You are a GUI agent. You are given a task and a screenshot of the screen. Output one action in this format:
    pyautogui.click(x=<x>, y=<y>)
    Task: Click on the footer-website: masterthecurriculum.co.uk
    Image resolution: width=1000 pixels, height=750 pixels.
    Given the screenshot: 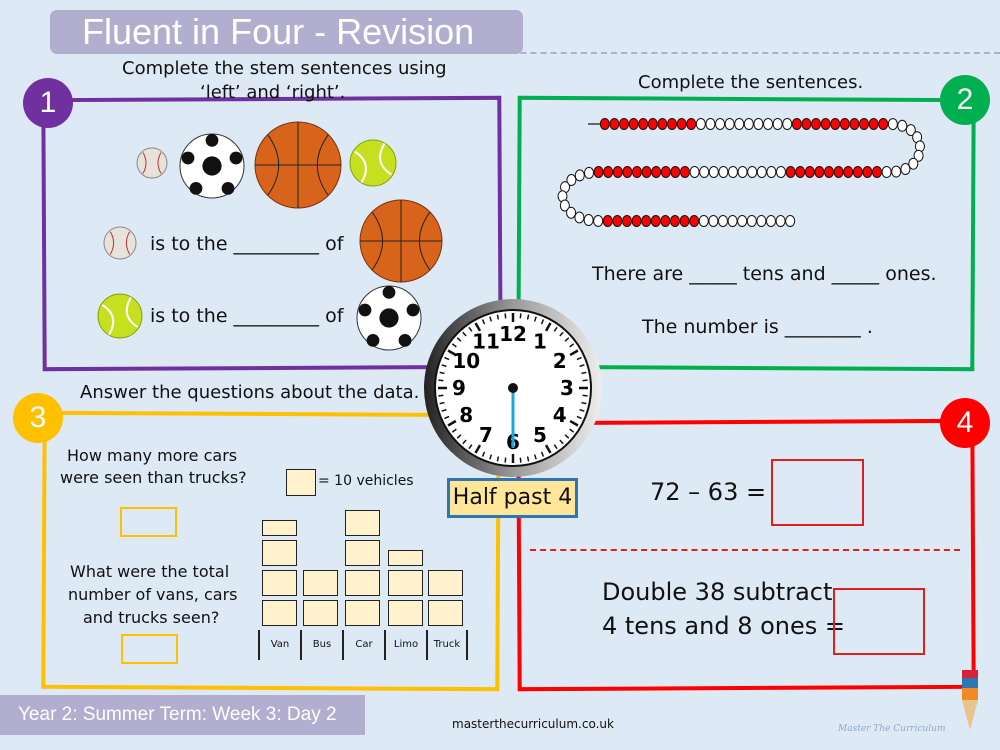 What is the action you would take?
    pyautogui.click(x=533, y=724)
    